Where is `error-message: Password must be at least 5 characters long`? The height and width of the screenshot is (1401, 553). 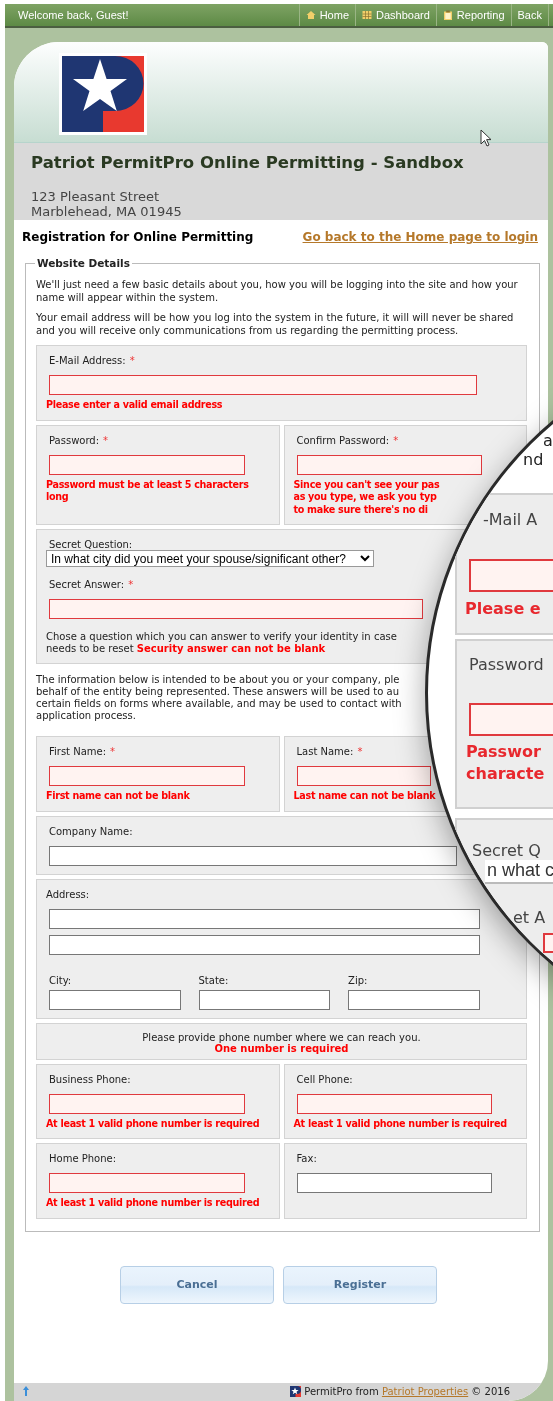 error-message: Password must be at least 5 characters long is located at coordinates (148, 491).